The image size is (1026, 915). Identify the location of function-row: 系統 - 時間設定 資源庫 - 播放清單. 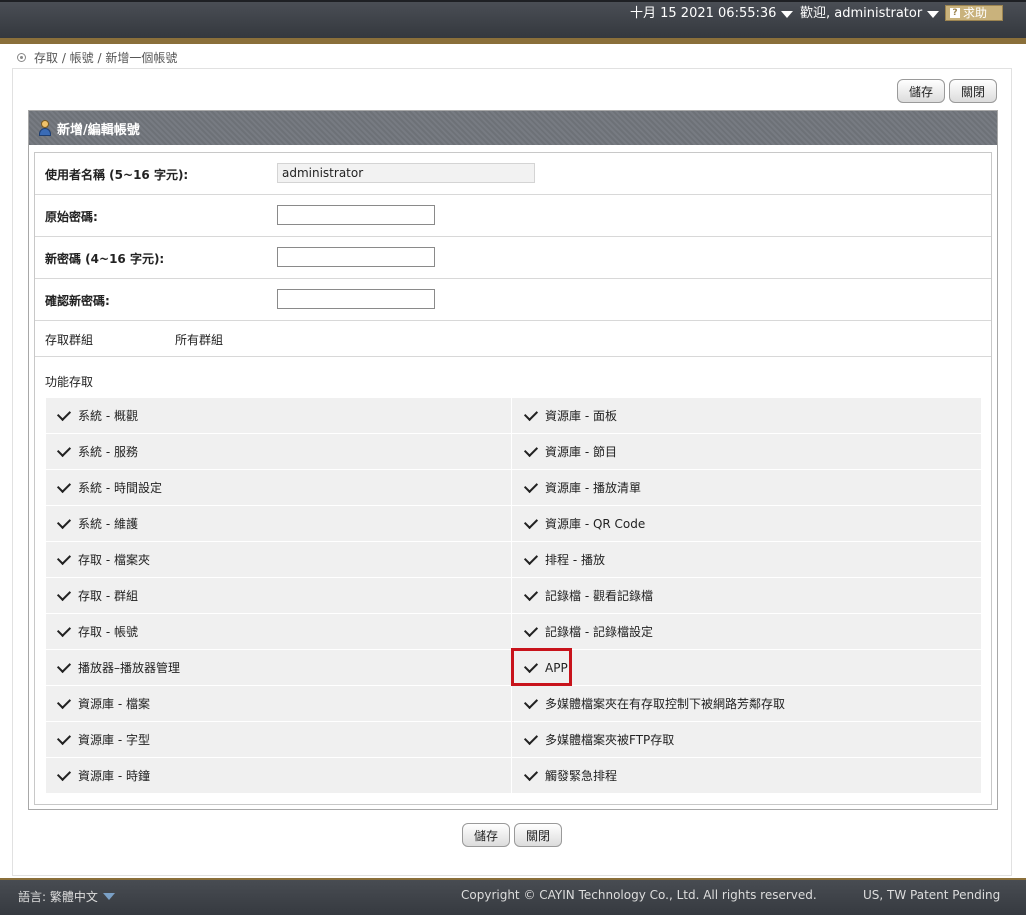
(513, 488).